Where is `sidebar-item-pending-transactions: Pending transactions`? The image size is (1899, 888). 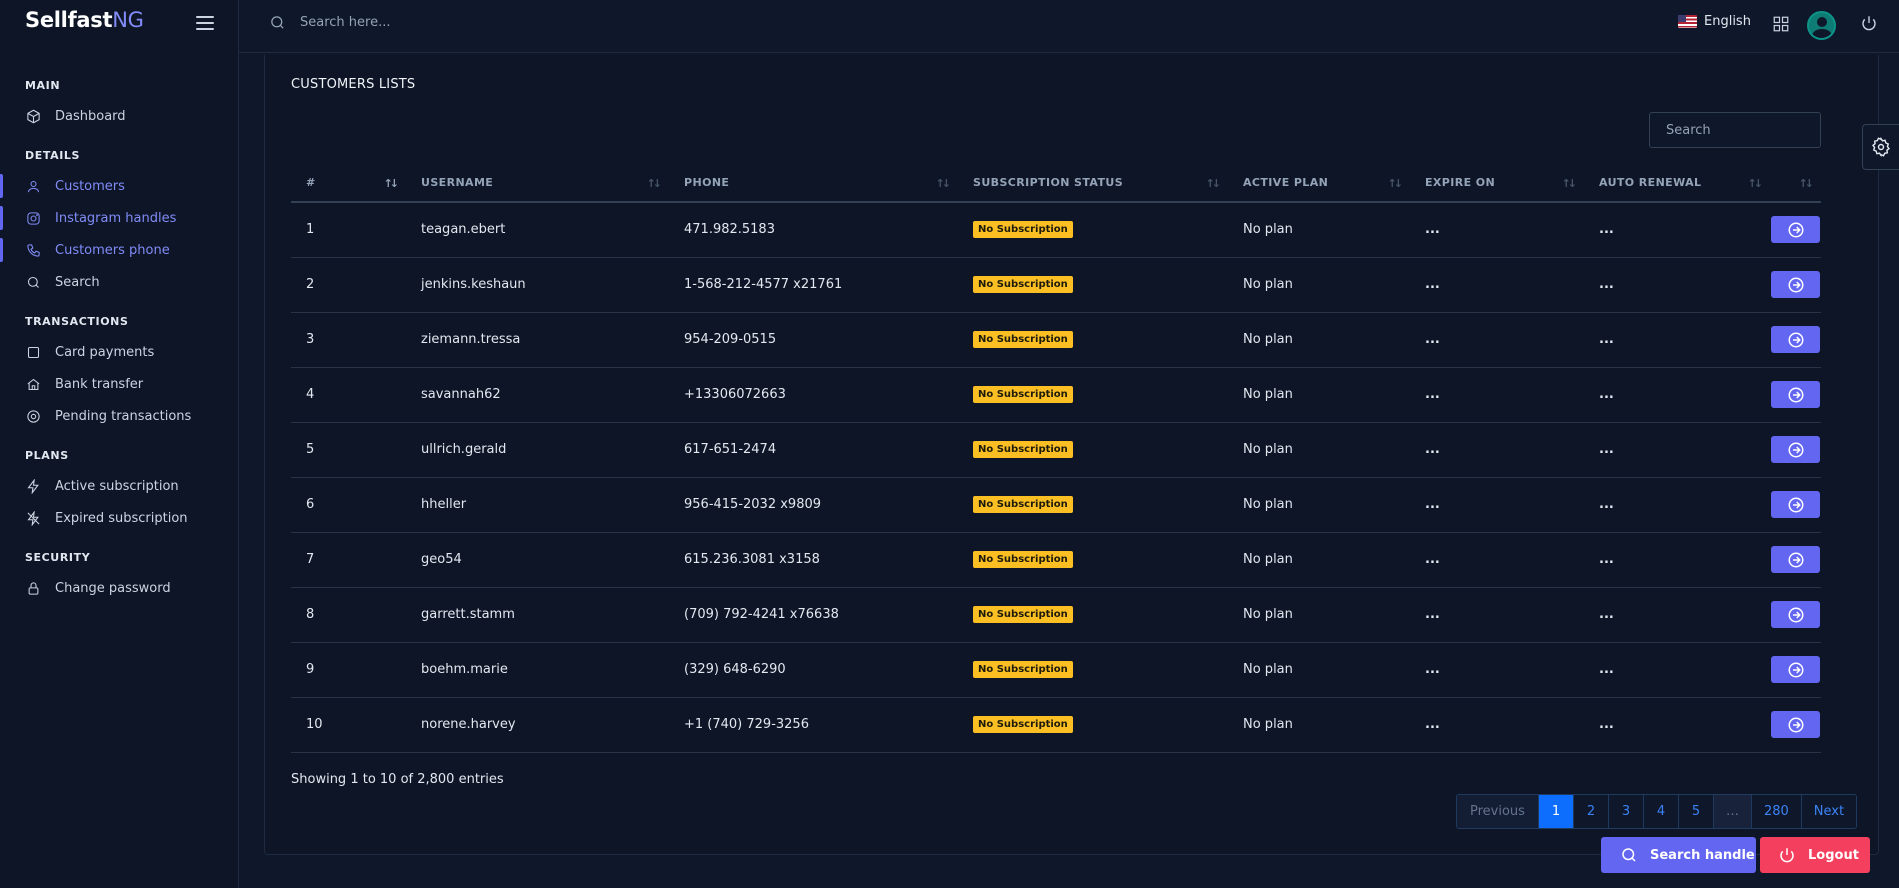
sidebar-item-pending-transactions: Pending transactions is located at coordinates (119, 416).